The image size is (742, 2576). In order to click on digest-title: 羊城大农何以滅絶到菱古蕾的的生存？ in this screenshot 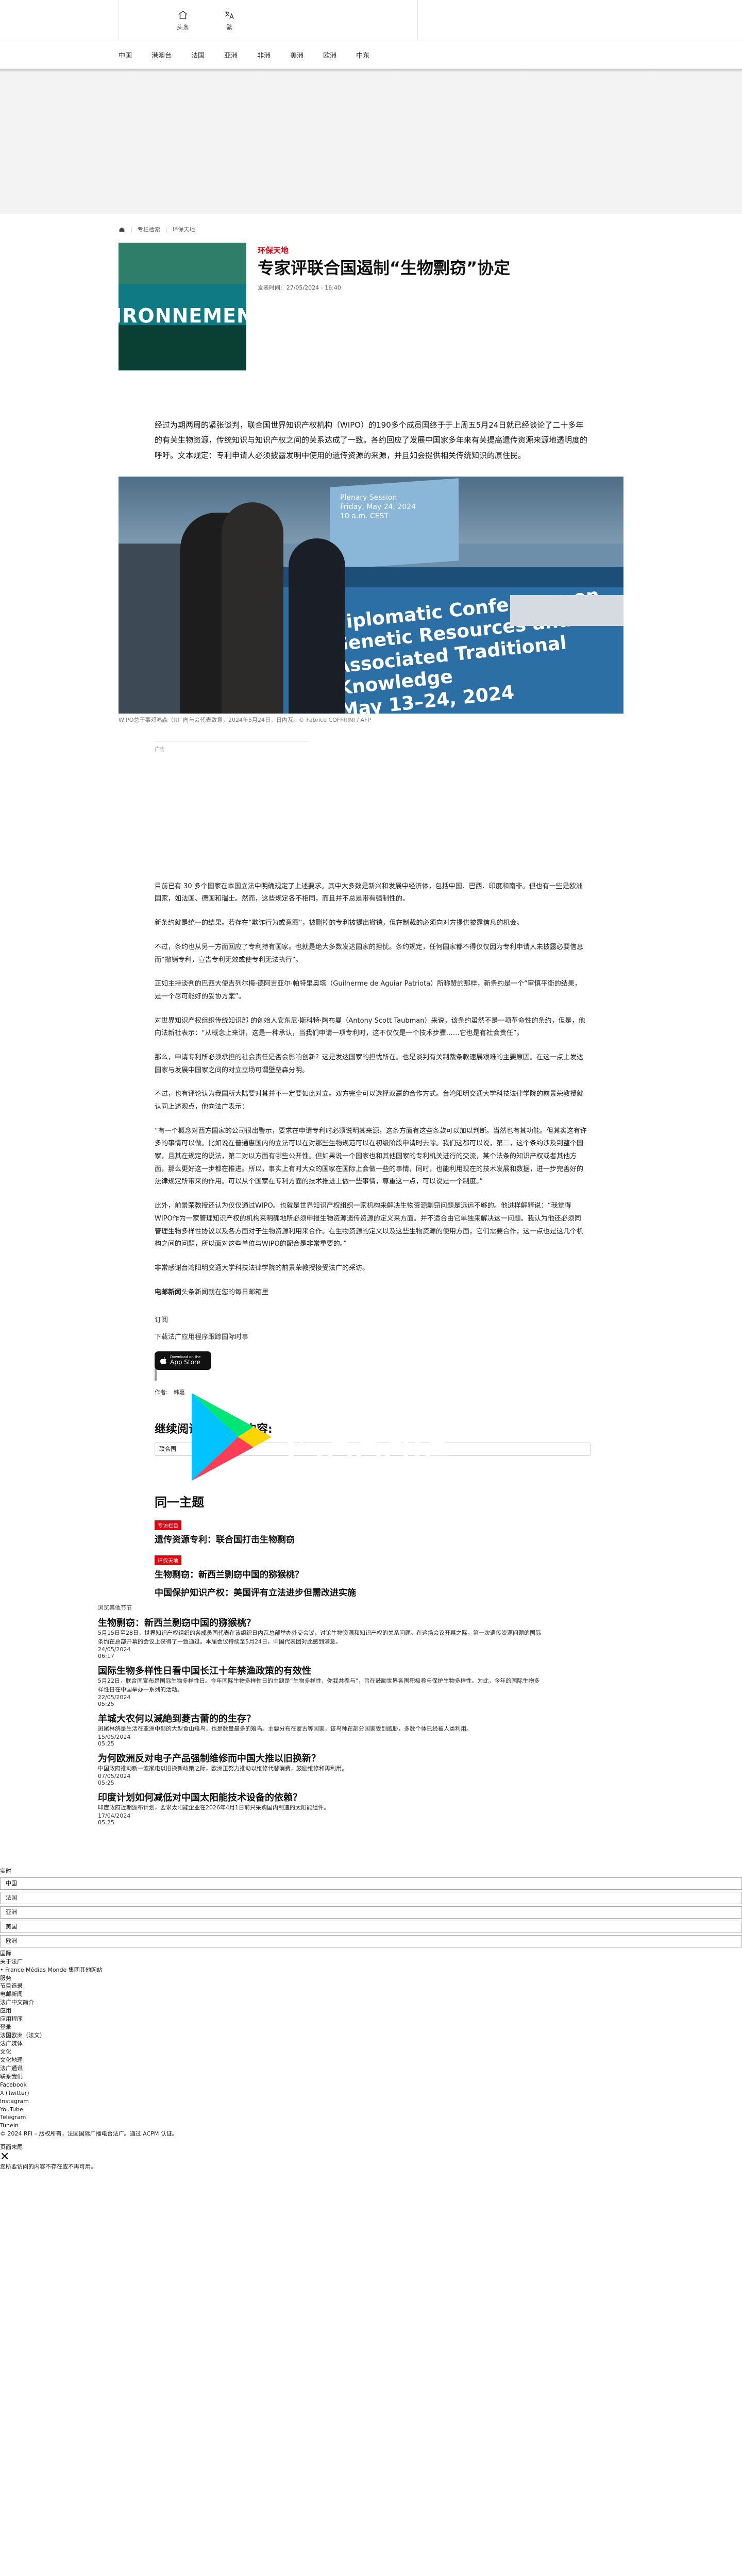, I will do `click(319, 1718)`.